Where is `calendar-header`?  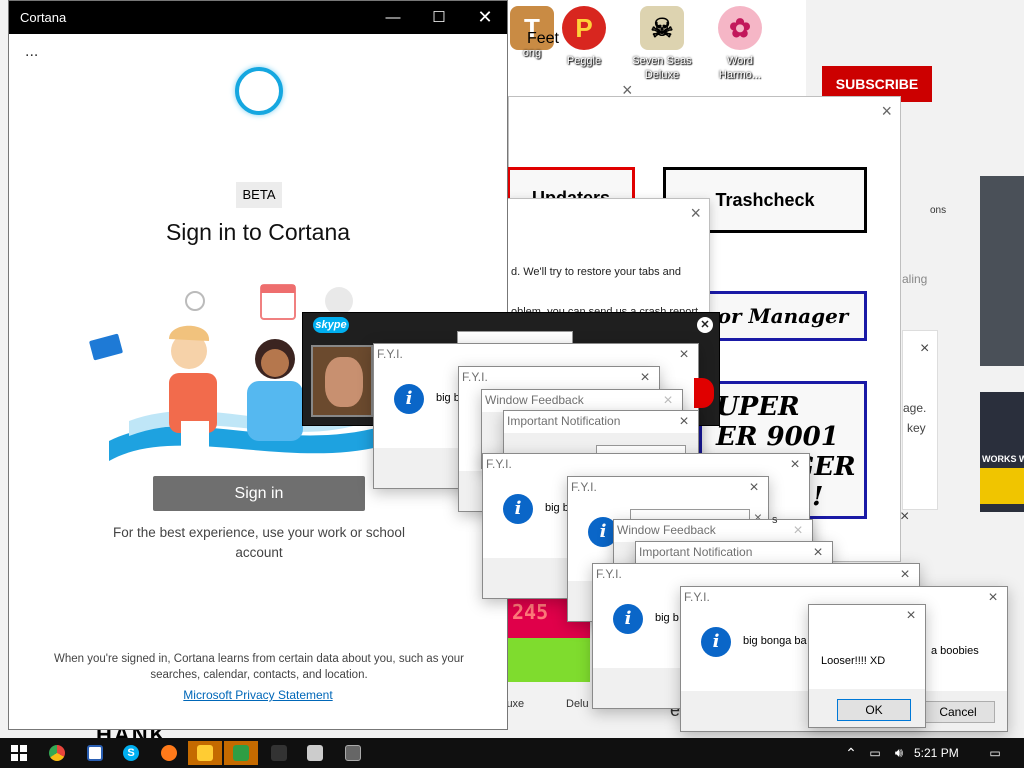
calendar-header is located at coordinates (278, 289).